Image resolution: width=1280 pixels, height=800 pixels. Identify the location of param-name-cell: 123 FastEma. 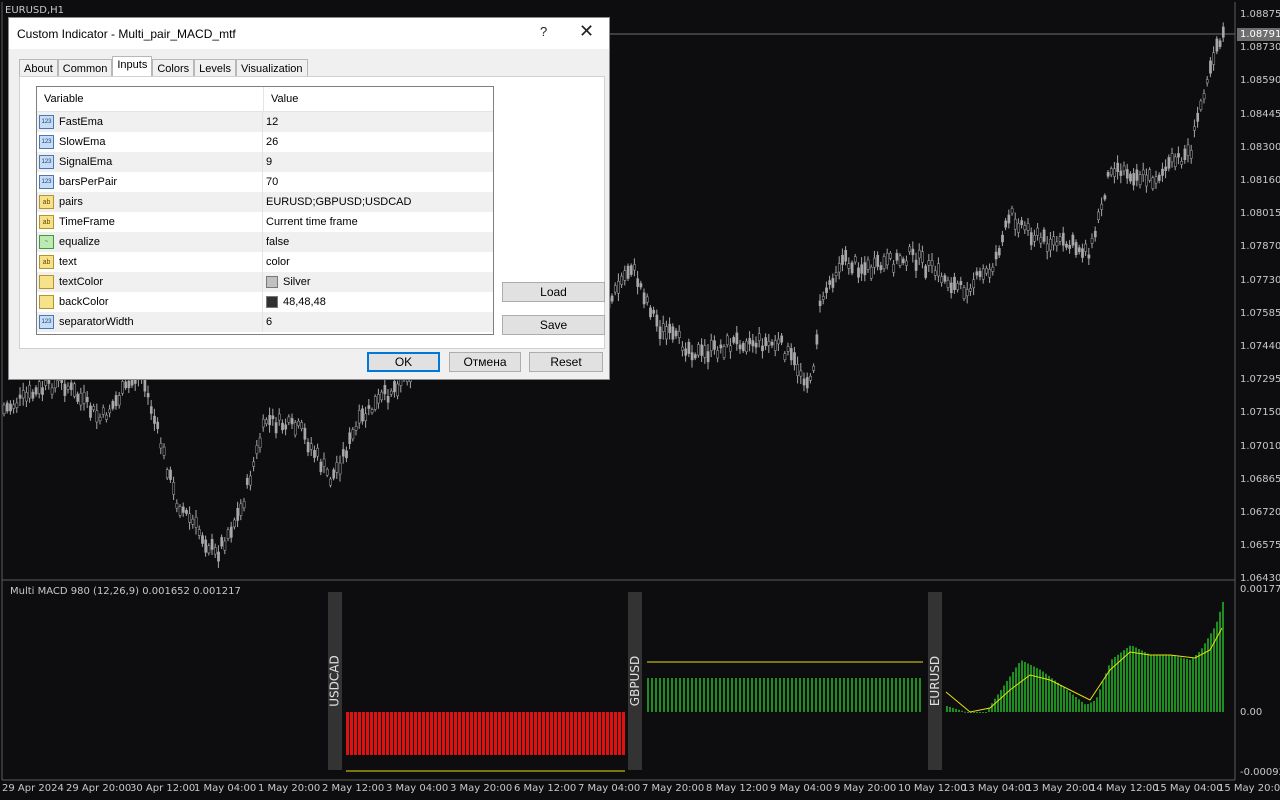
(150, 122).